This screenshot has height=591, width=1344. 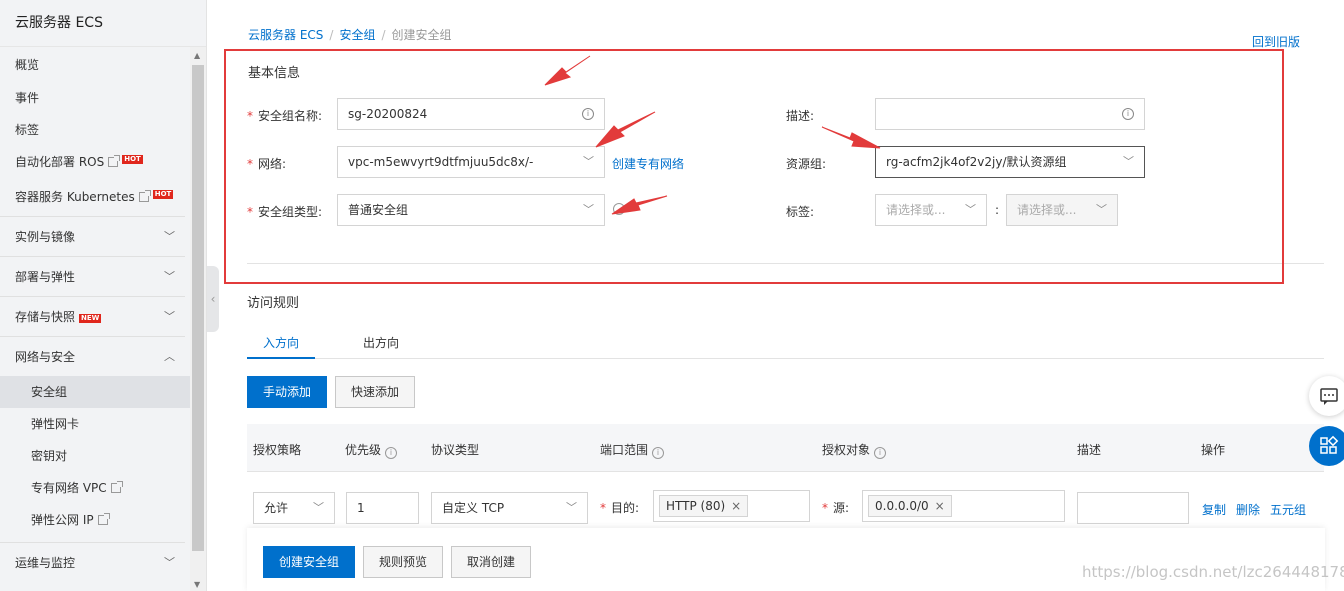 I want to click on chevron-up-icon: ︿, so click(x=169, y=356).